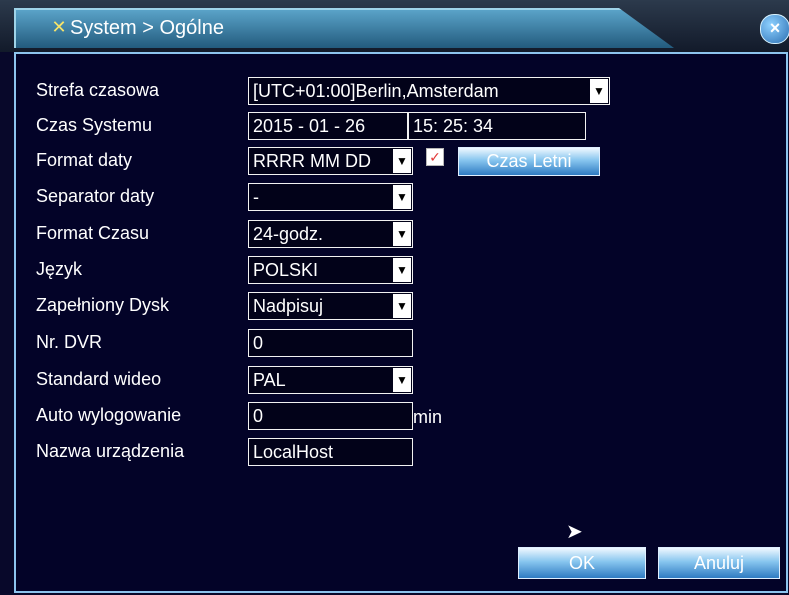  Describe the element at coordinates (330, 416) in the screenshot. I see `auto-logout-input: 0` at that location.